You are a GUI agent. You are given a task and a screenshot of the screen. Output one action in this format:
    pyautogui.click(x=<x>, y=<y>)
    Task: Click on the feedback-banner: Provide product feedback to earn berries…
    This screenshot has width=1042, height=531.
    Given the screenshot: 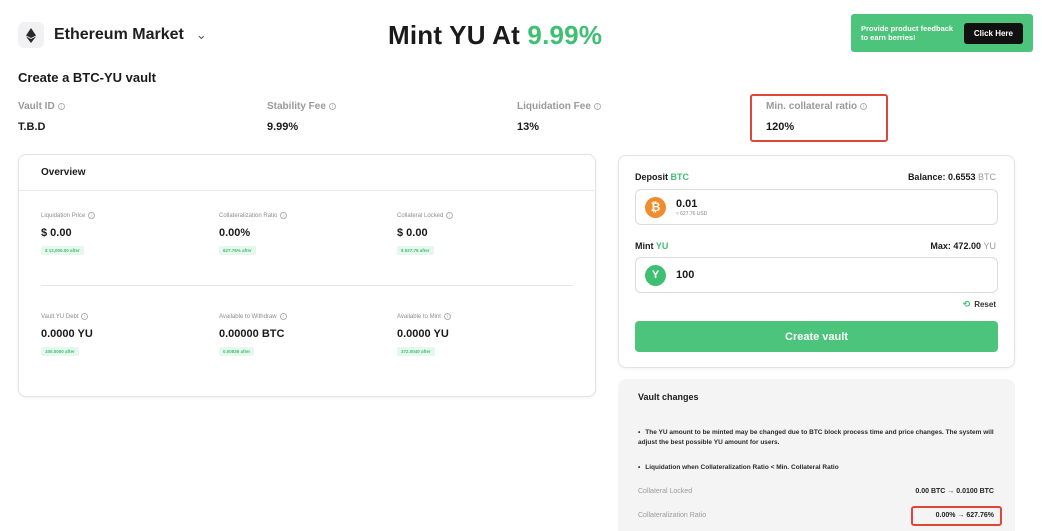 What is the action you would take?
    pyautogui.click(x=942, y=33)
    